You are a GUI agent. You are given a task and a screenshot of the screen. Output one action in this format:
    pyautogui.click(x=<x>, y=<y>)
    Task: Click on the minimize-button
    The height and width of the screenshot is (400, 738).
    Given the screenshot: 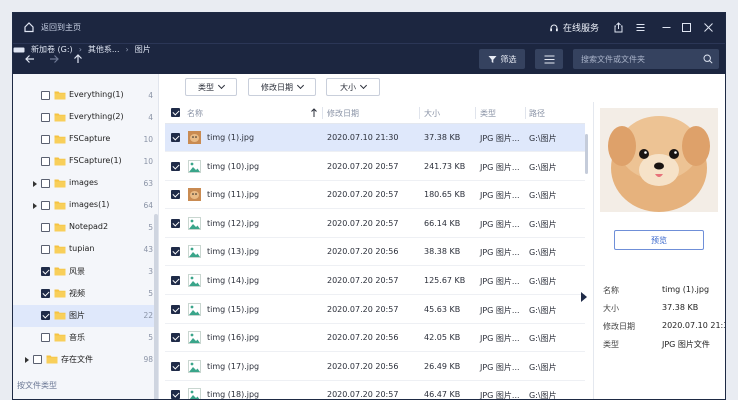 What is the action you would take?
    pyautogui.click(x=666, y=27)
    